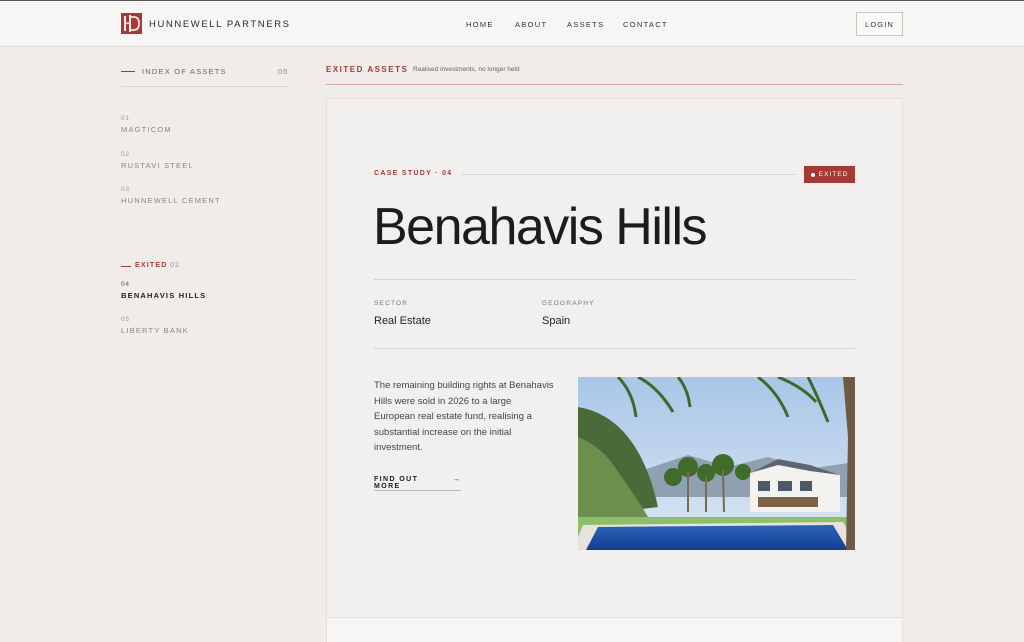  Describe the element at coordinates (171, 200) in the screenshot. I see `sidebar-item-label: HUNNEWELL CEMENT` at that location.